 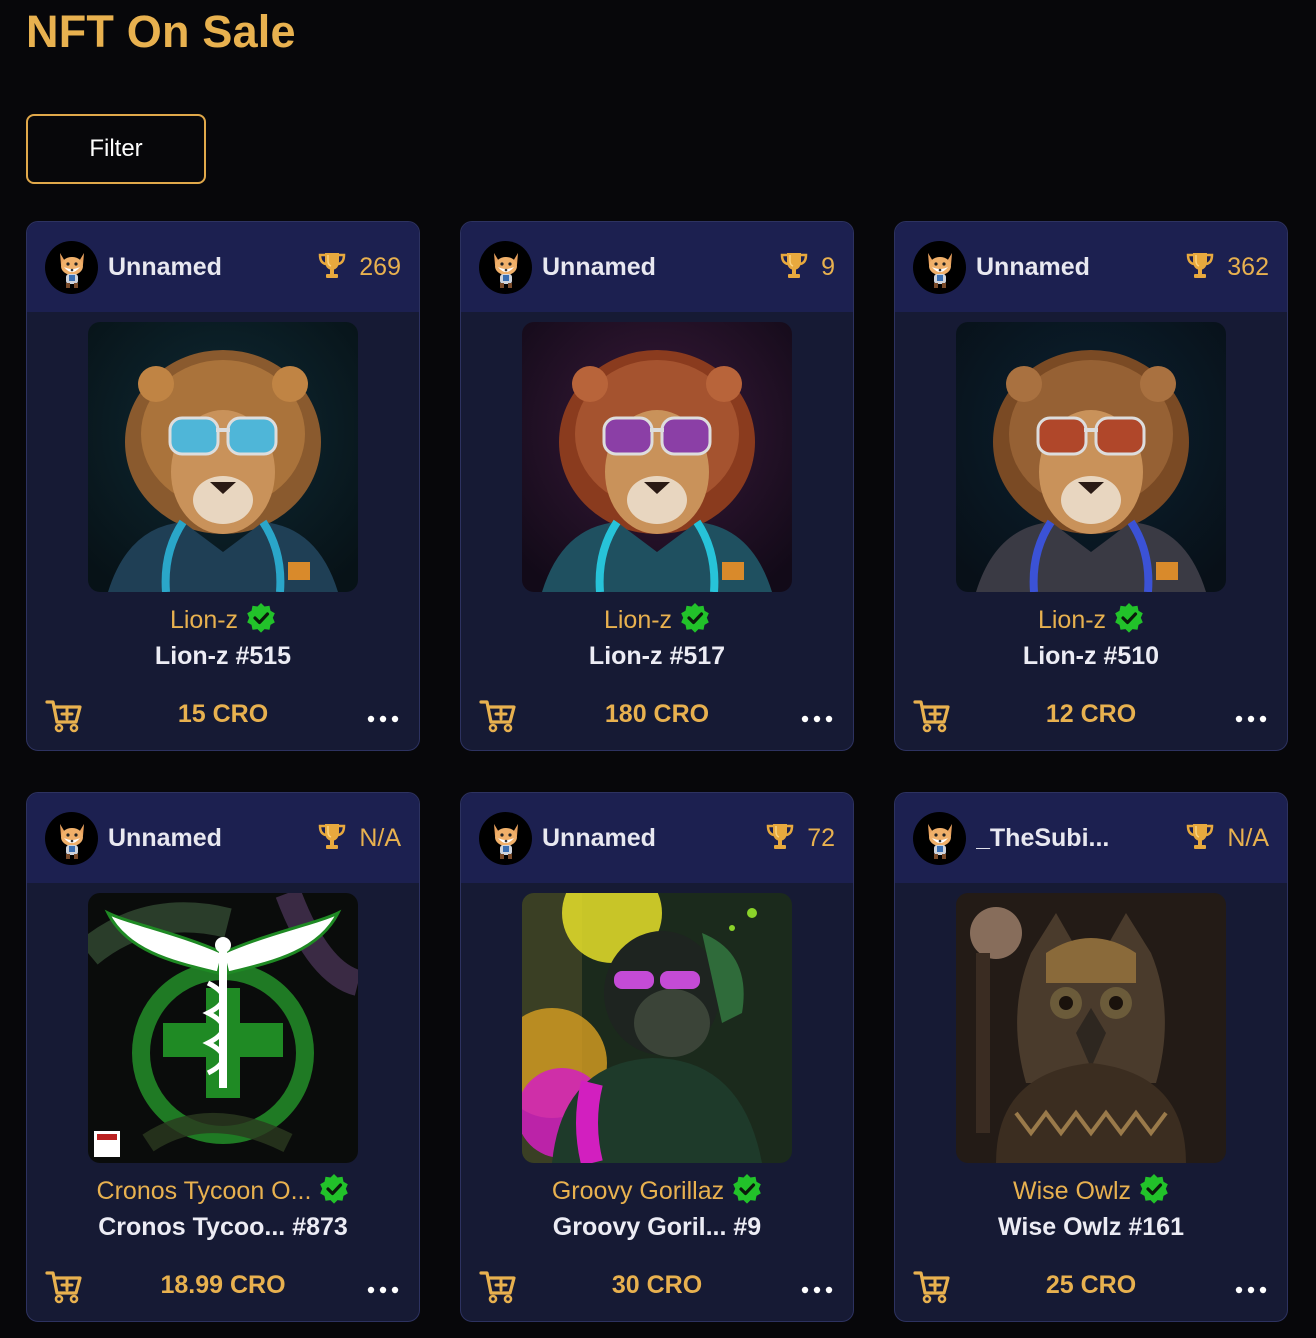 I want to click on price: 12 CRO, so click(x=1091, y=714).